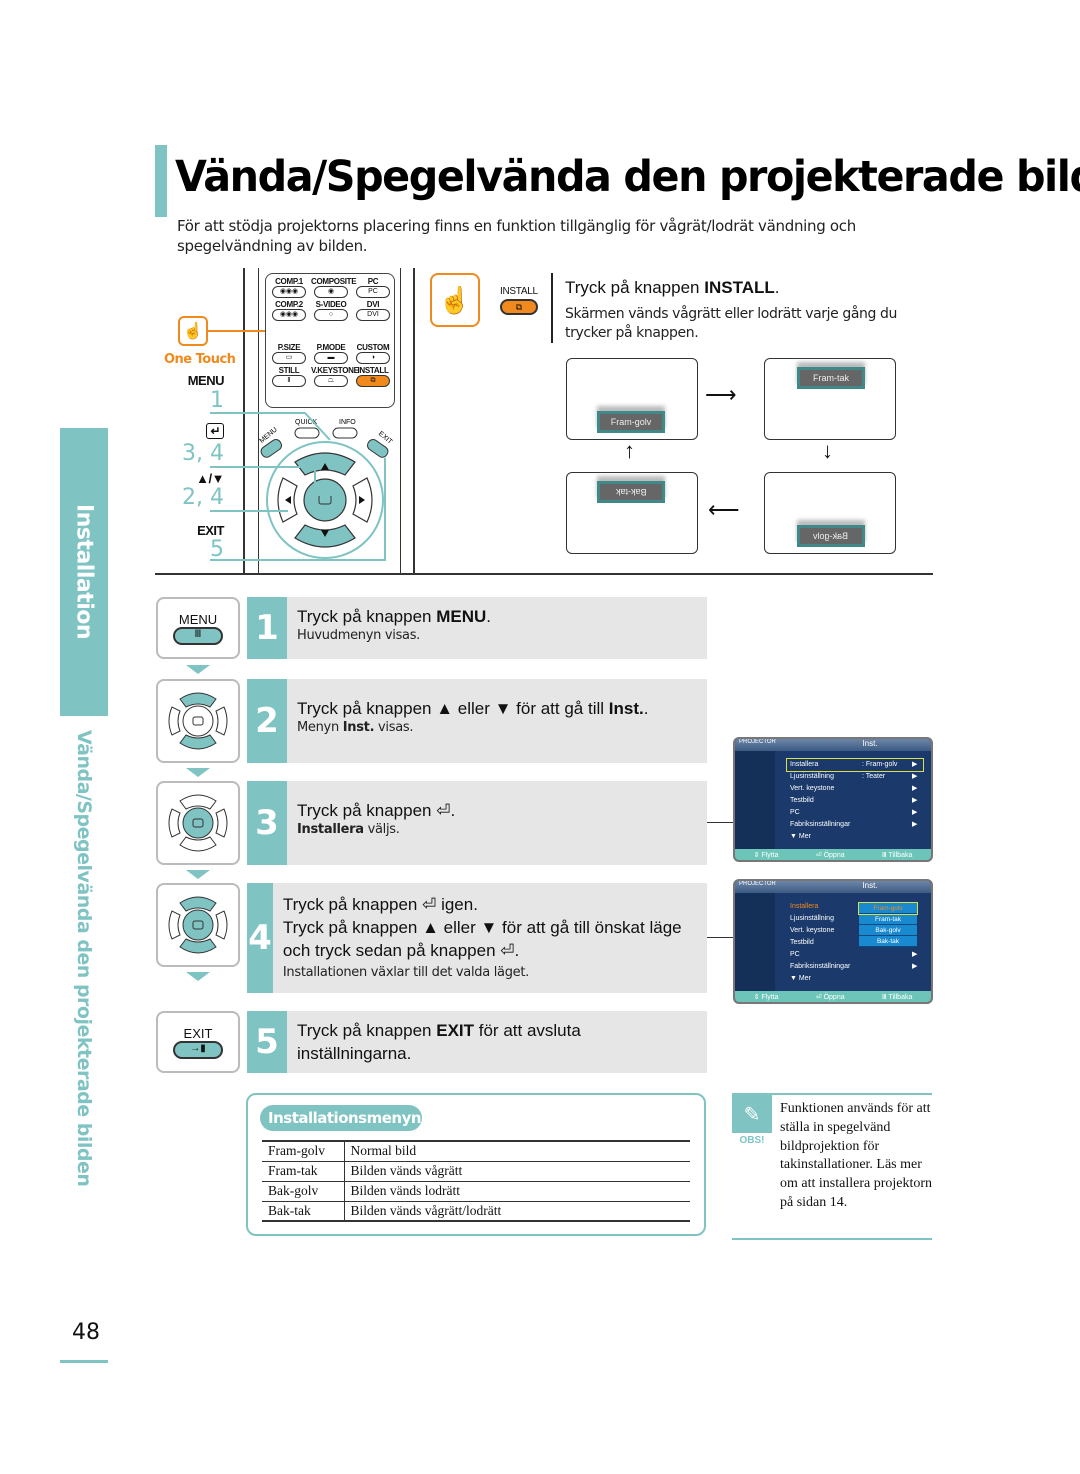  What do you see at coordinates (289, 376) in the screenshot?
I see `remote-button-still: STILL Ⅱ` at bounding box center [289, 376].